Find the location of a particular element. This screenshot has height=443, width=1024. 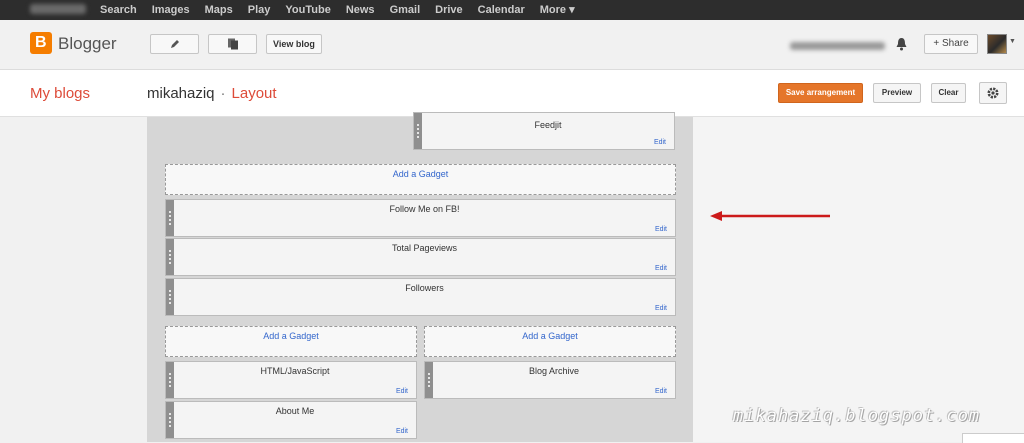

gadget-blog-archive: Blog Archive Edit is located at coordinates (550, 380).